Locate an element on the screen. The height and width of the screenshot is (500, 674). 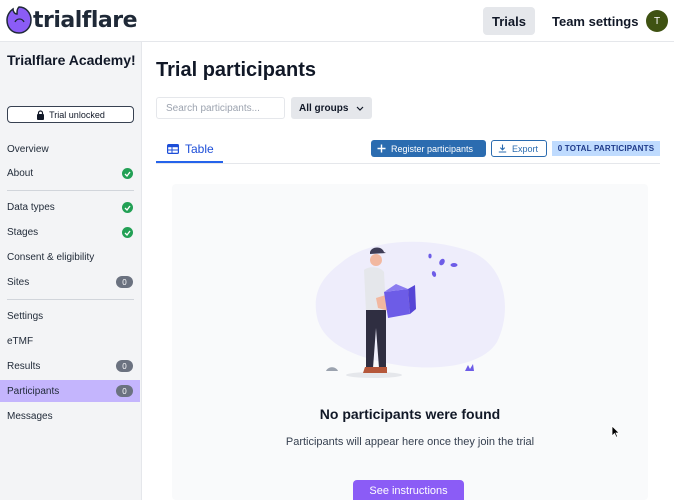
empty-state-title: No participants were found is located at coordinates (410, 414).